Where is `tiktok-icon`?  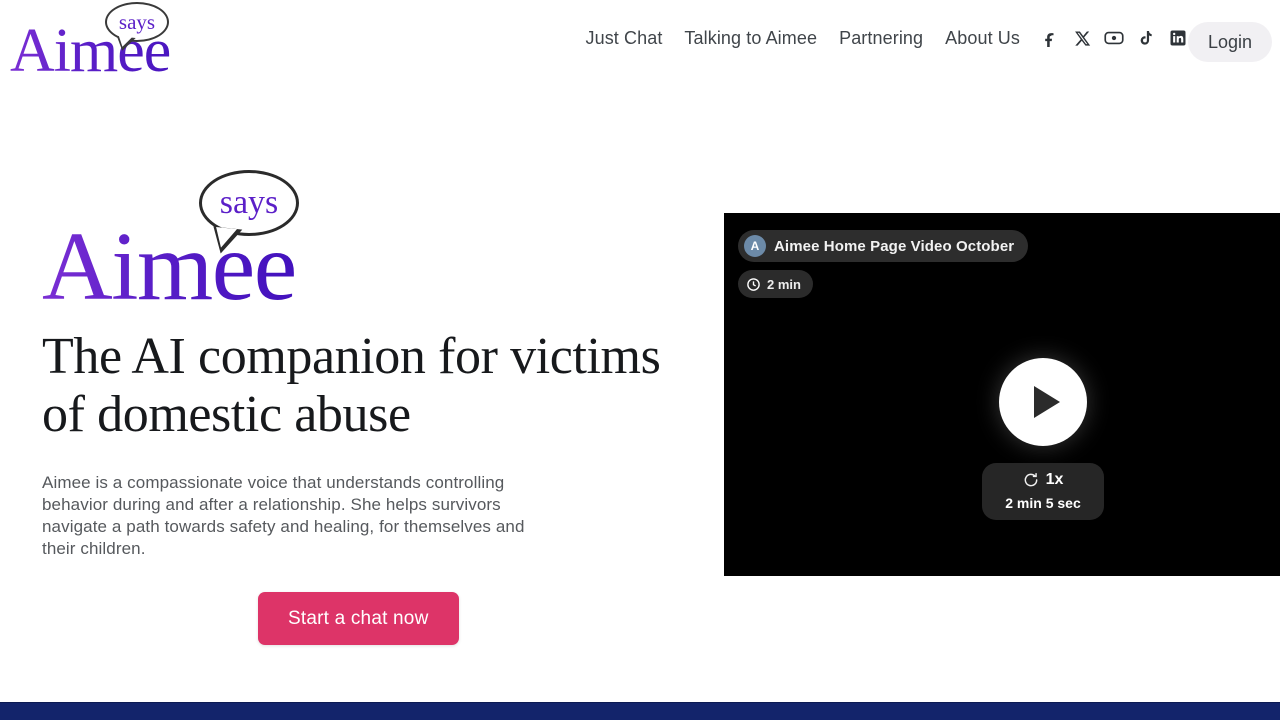
tiktok-icon is located at coordinates (1146, 38).